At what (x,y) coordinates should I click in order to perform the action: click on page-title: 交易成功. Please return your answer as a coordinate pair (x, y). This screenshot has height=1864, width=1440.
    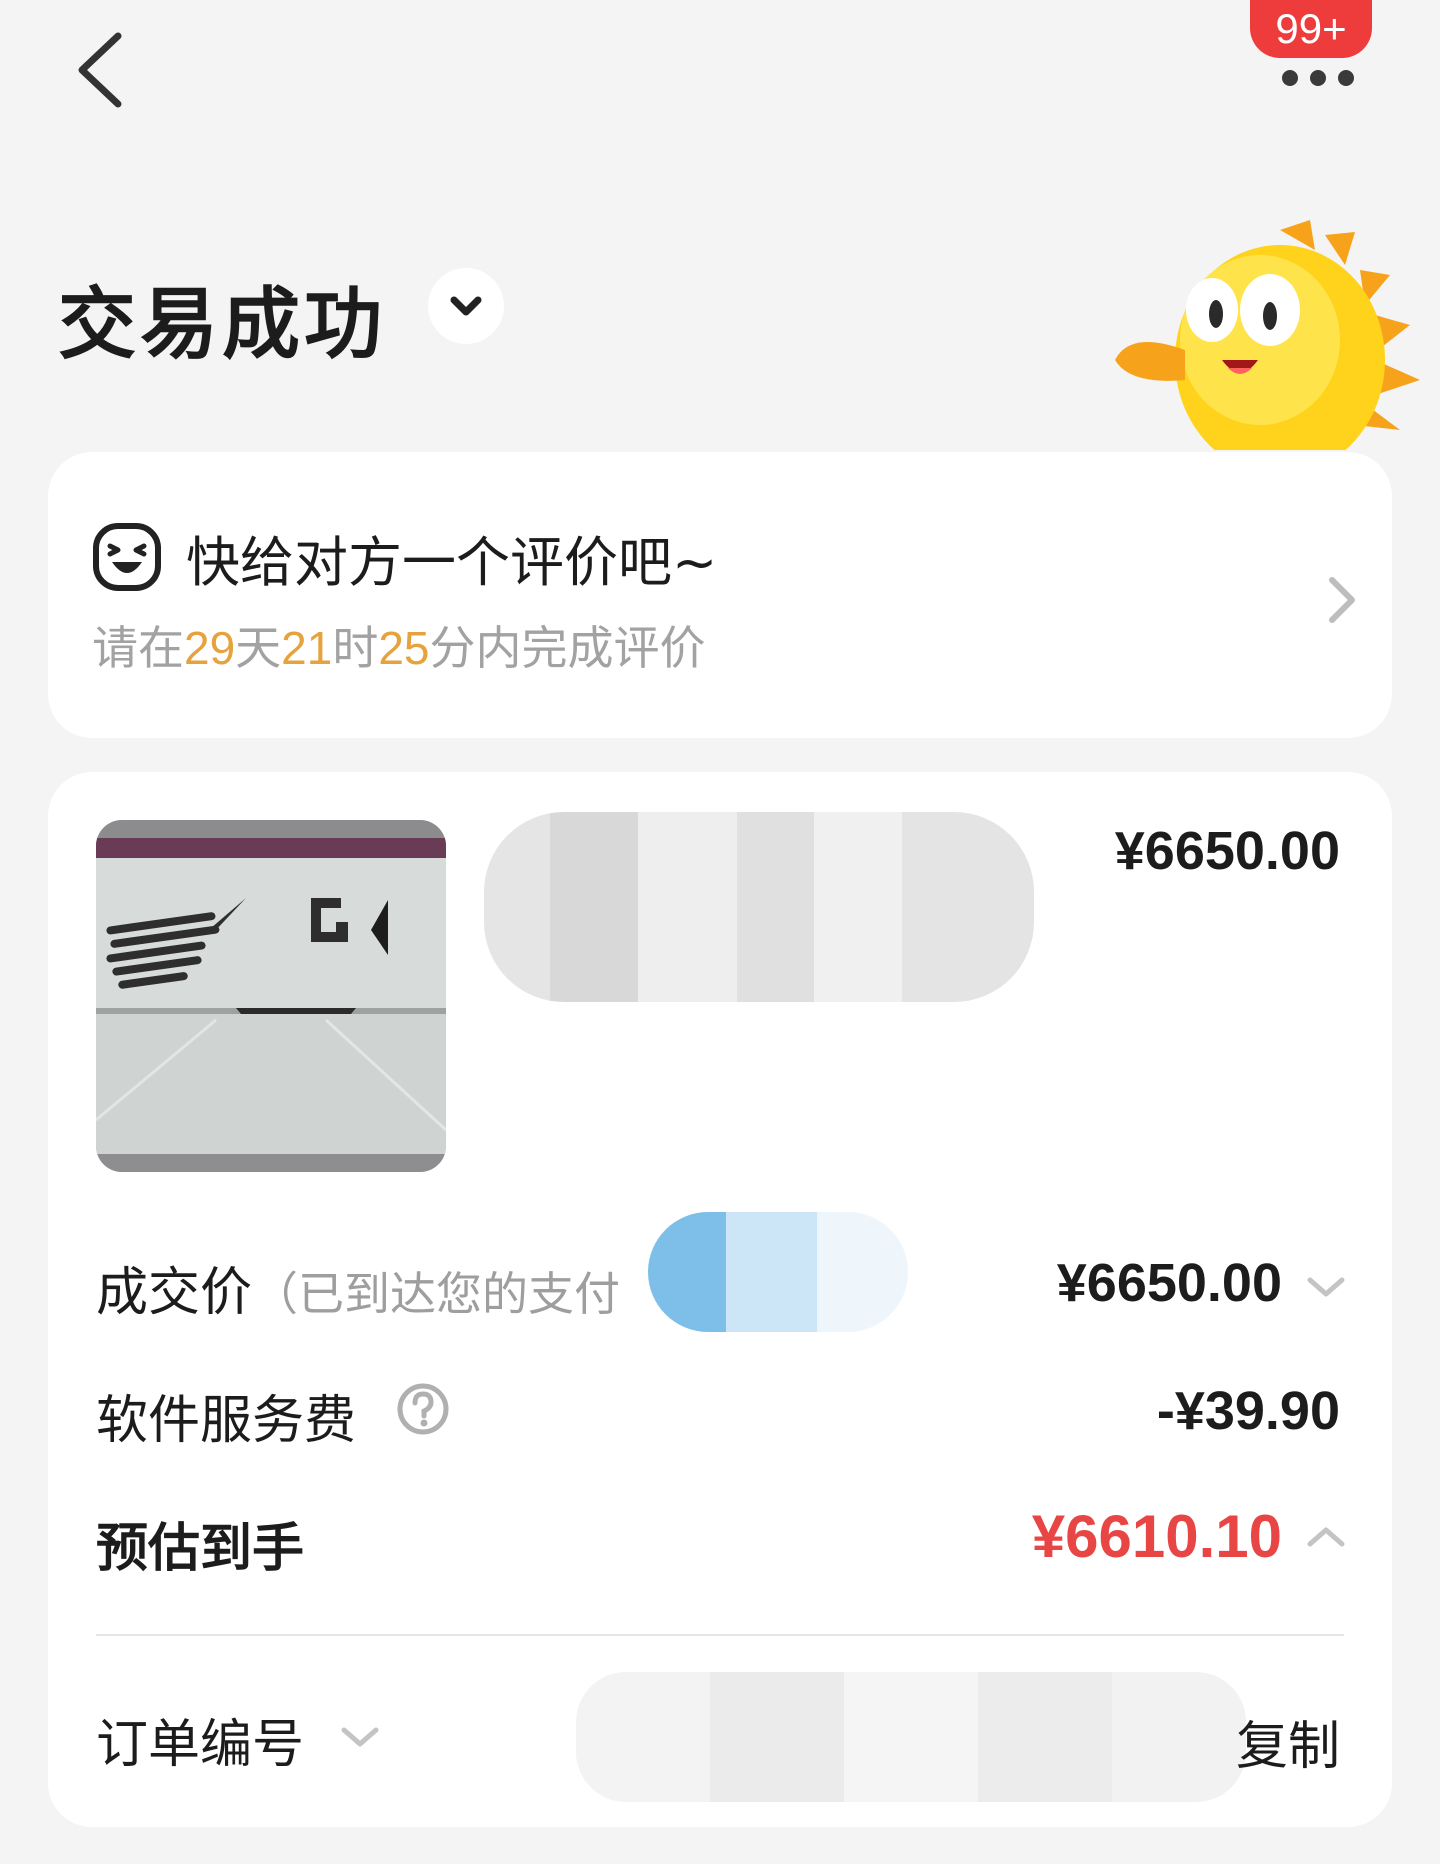
    Looking at the image, I should click on (222, 325).